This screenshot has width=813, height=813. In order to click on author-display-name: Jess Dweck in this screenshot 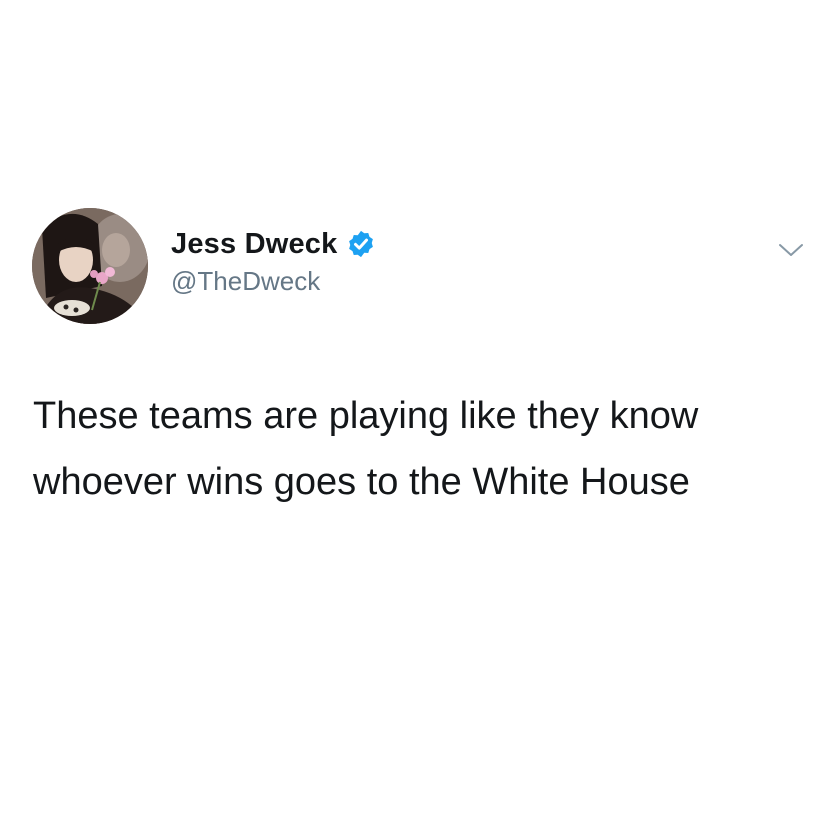, I will do `click(254, 244)`.